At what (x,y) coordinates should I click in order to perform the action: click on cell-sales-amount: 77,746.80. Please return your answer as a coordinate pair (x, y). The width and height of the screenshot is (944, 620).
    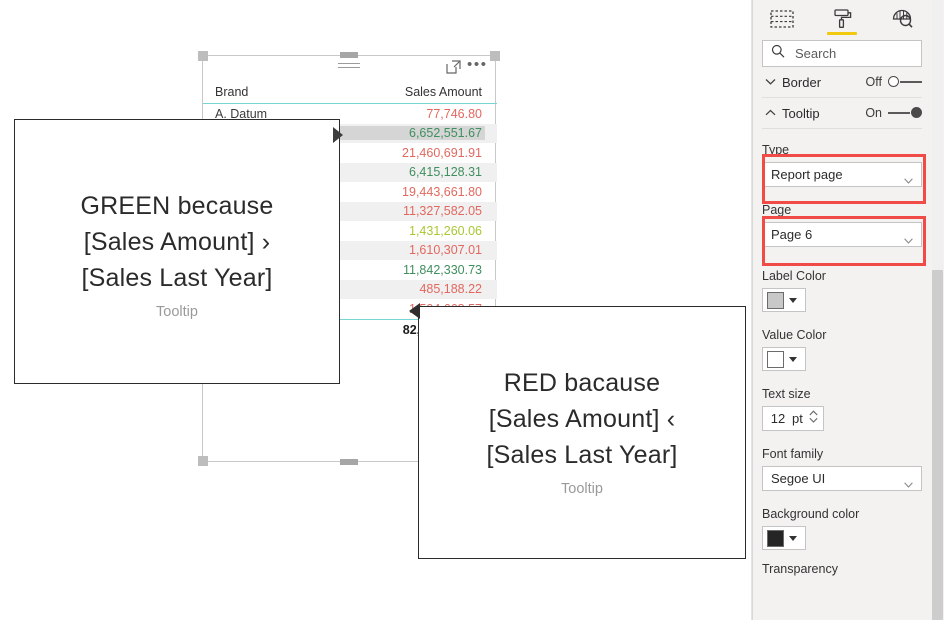
    Looking at the image, I should click on (454, 113).